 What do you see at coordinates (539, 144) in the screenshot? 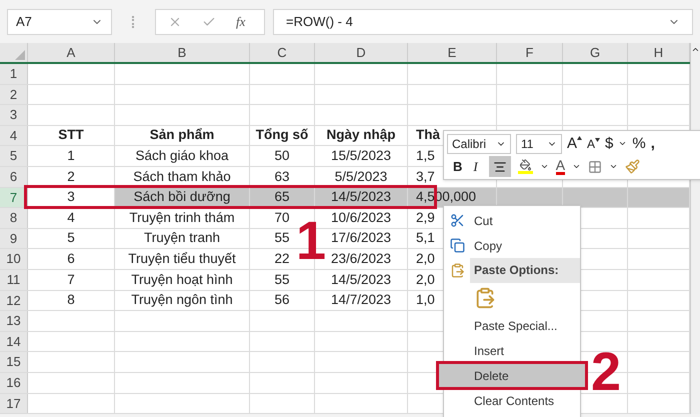
I see `font-size-field: 11` at bounding box center [539, 144].